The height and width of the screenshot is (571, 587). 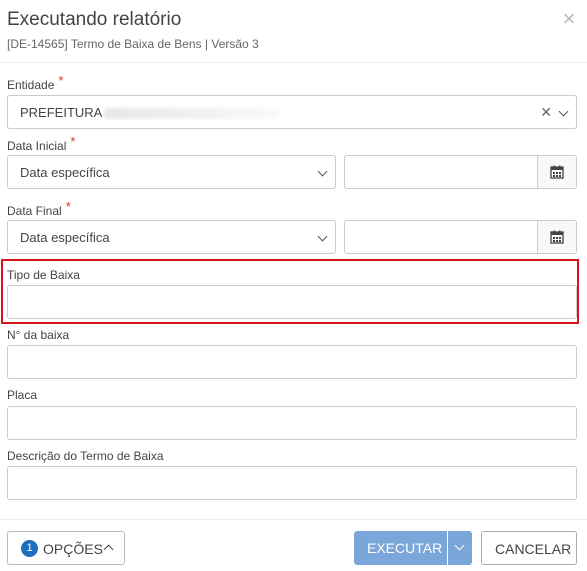 I want to click on modal-title: Executando relatório, so click(x=94, y=19).